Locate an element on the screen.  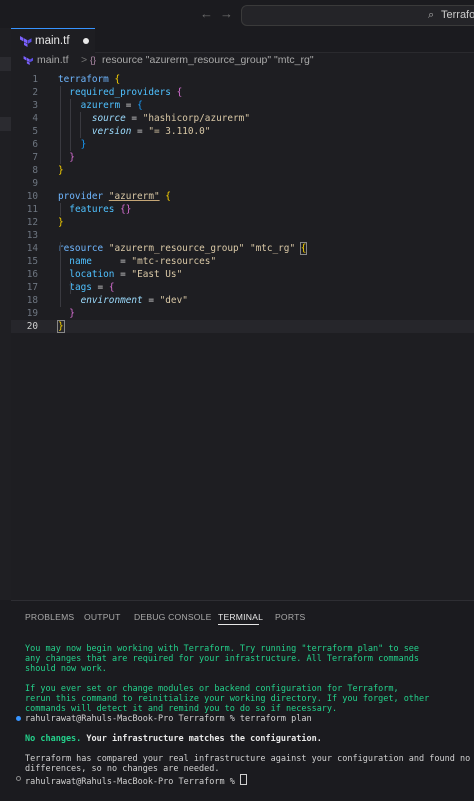
line-number: 4 is located at coordinates (35, 118).